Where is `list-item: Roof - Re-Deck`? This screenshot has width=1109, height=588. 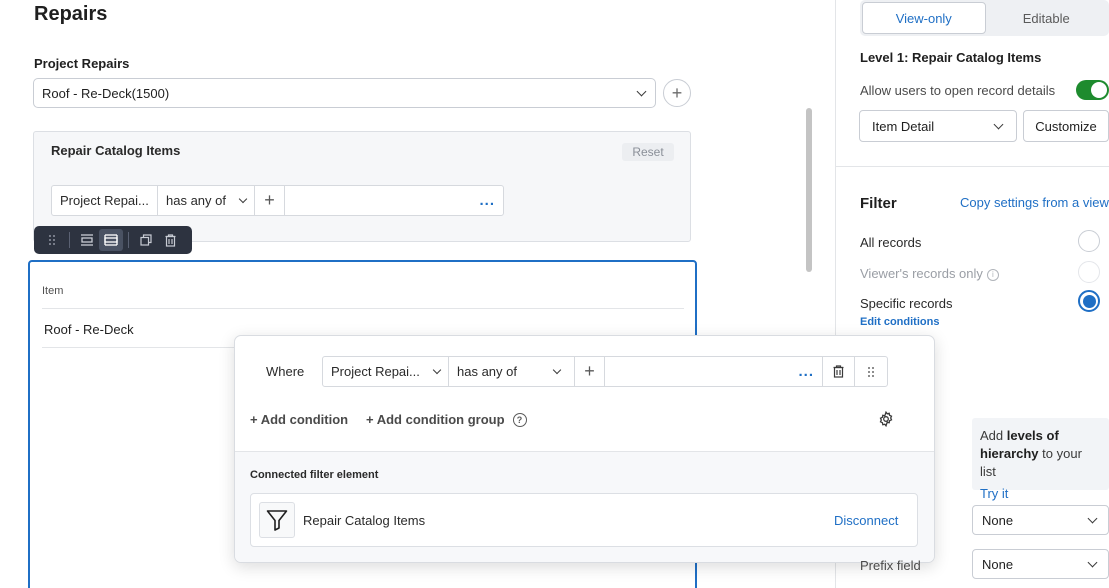 list-item: Roof - Re-Deck is located at coordinates (89, 329).